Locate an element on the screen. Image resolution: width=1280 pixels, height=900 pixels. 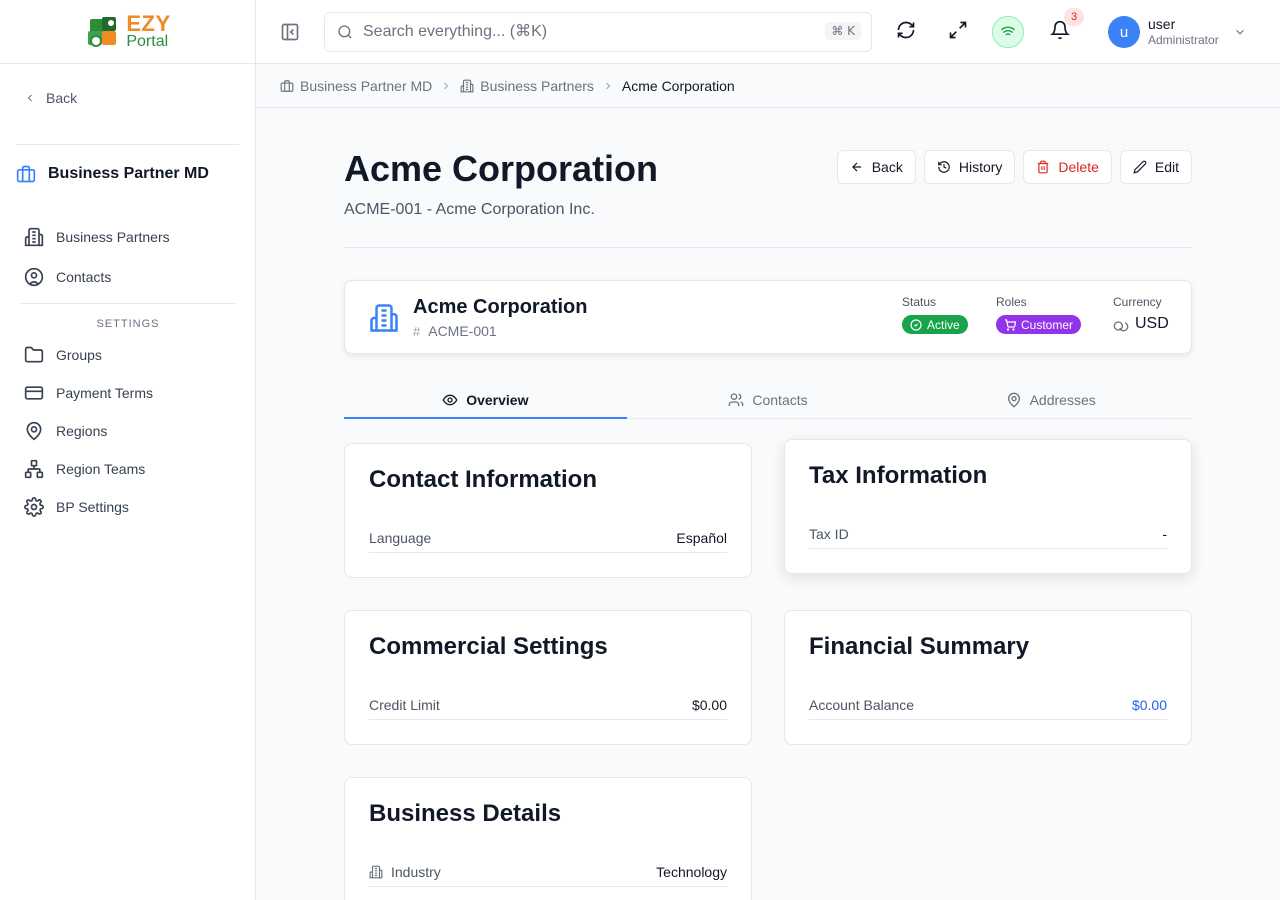
field-value: Technology is located at coordinates (691, 872).